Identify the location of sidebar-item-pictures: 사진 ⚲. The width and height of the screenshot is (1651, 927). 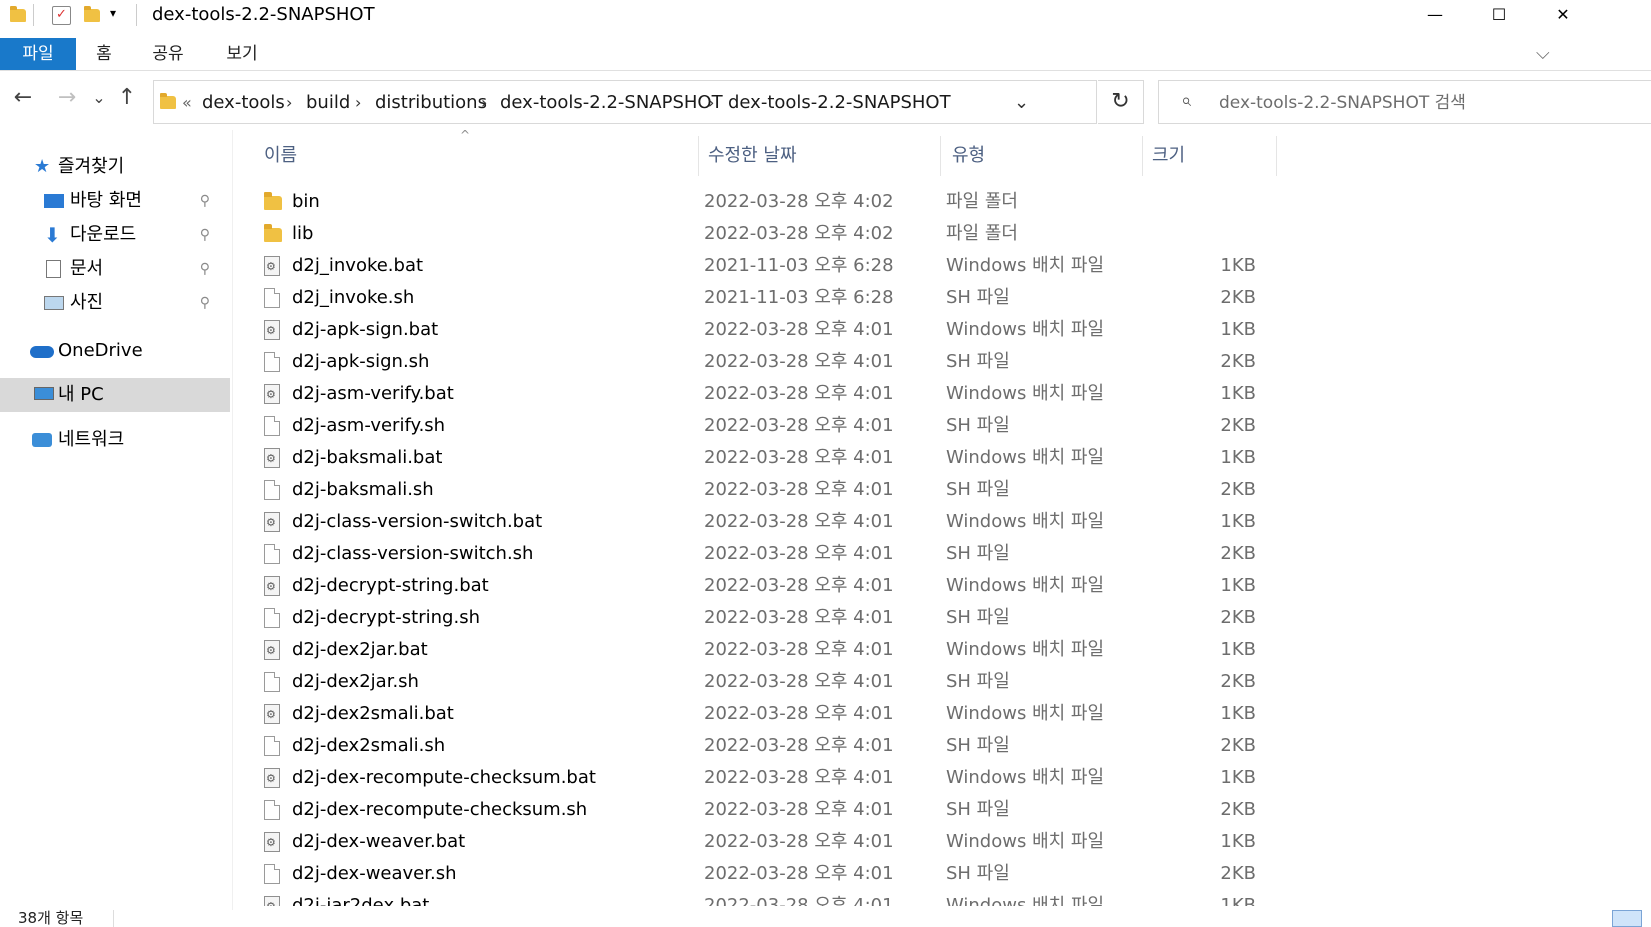
(115, 303).